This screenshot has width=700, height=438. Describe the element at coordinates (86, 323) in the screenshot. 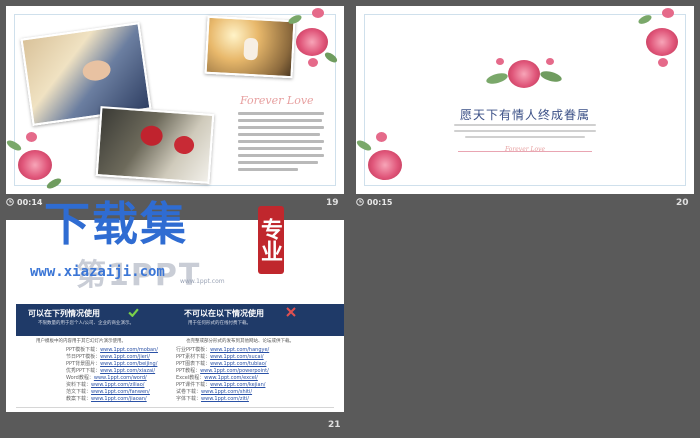

I see `allowed-note: 不限数量的用于您个人/公司、企业的商业演示。` at that location.